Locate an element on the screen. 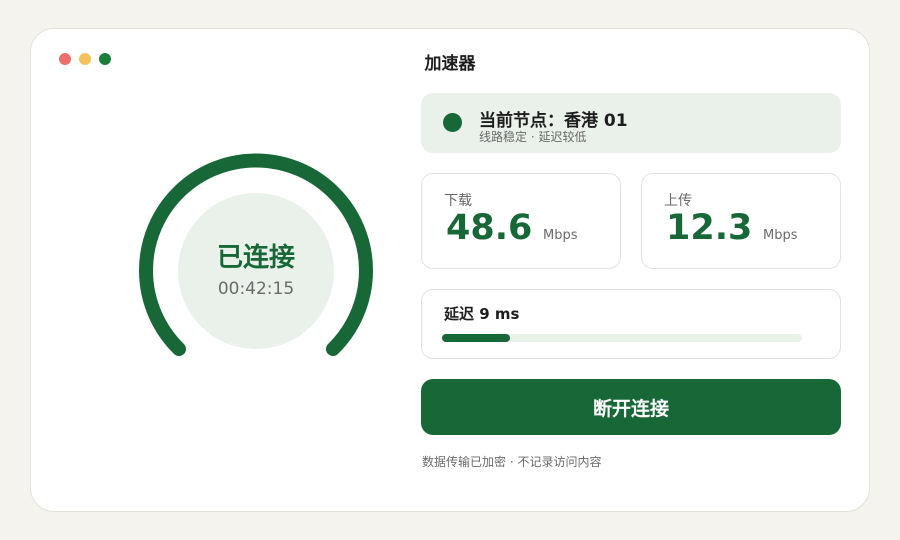 Image resolution: width=900 pixels, height=540 pixels. upload-value: 12.3 is located at coordinates (709, 228).